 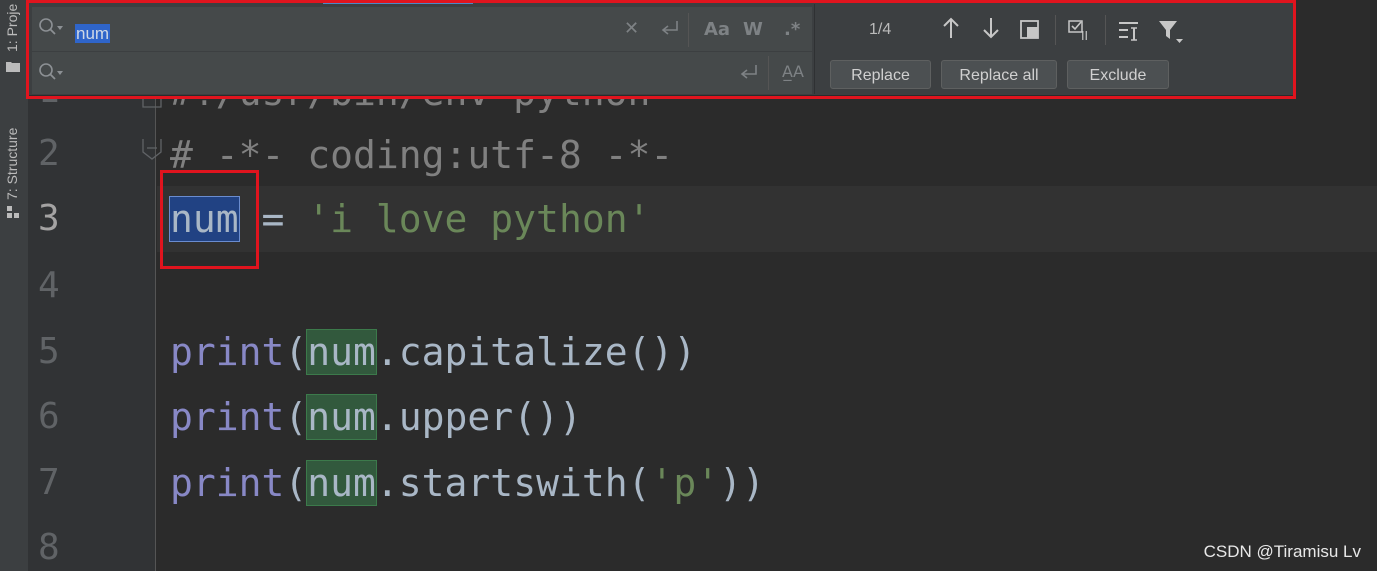 I want to click on code-line-6: print(num.upper()), so click(x=376, y=417).